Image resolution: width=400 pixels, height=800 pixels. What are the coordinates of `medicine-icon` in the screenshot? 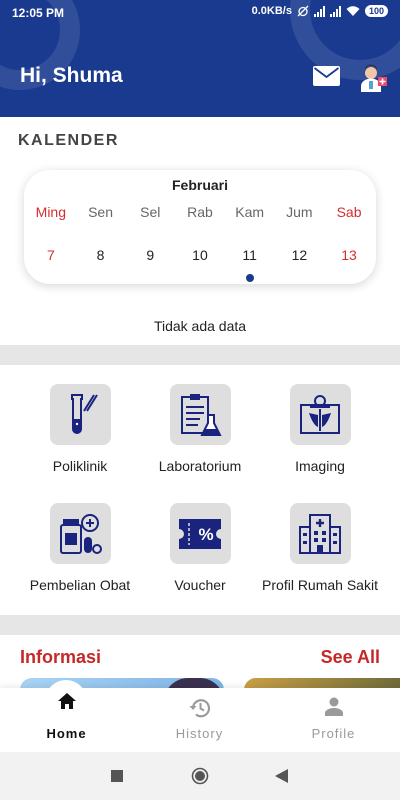 It's located at (81, 533).